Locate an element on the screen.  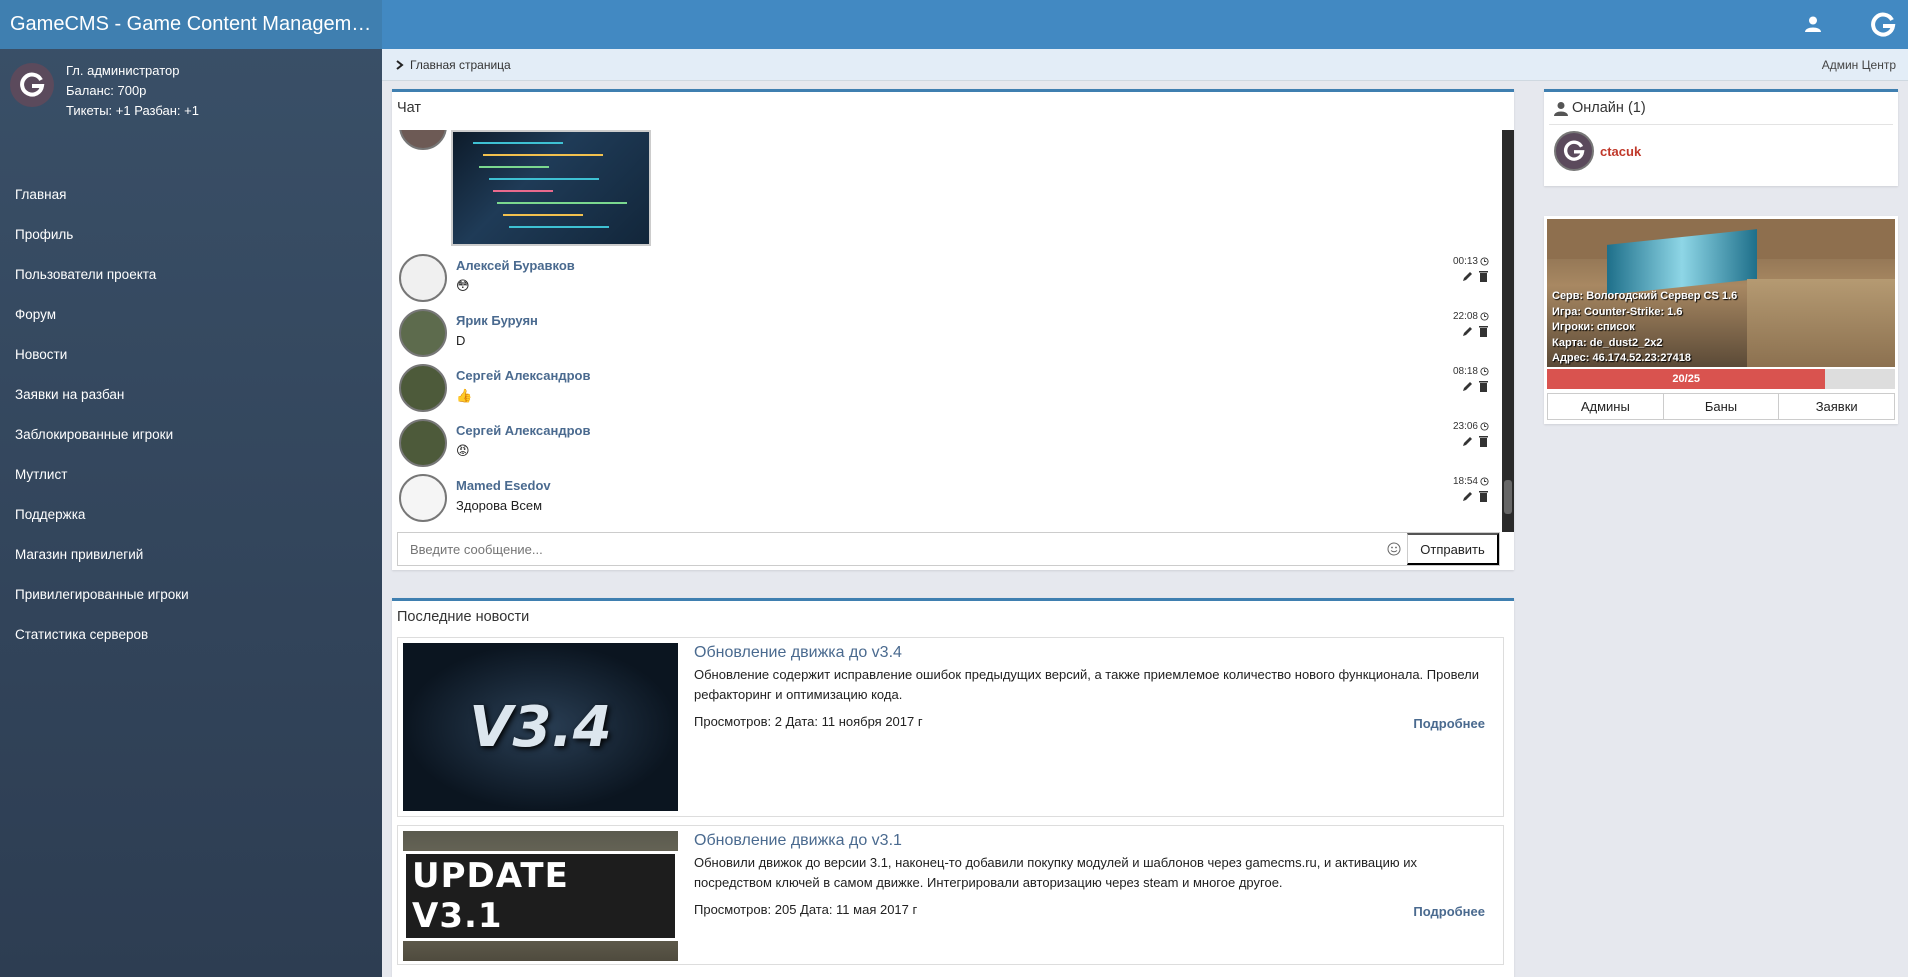
user-menu-icon is located at coordinates (1813, 24).